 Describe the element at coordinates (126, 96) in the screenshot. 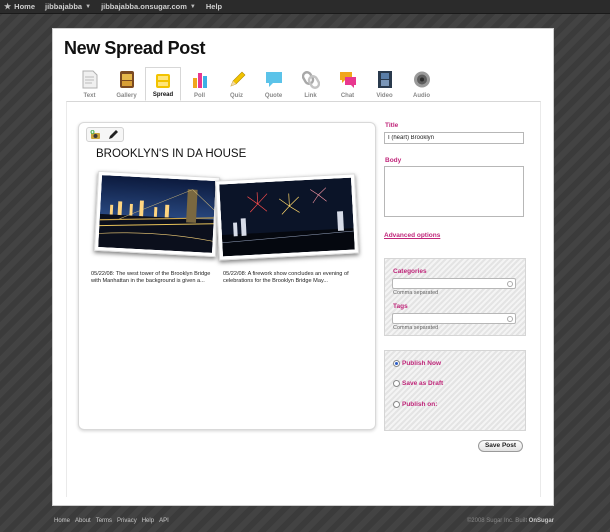

I see `tab-label: Gallery` at that location.